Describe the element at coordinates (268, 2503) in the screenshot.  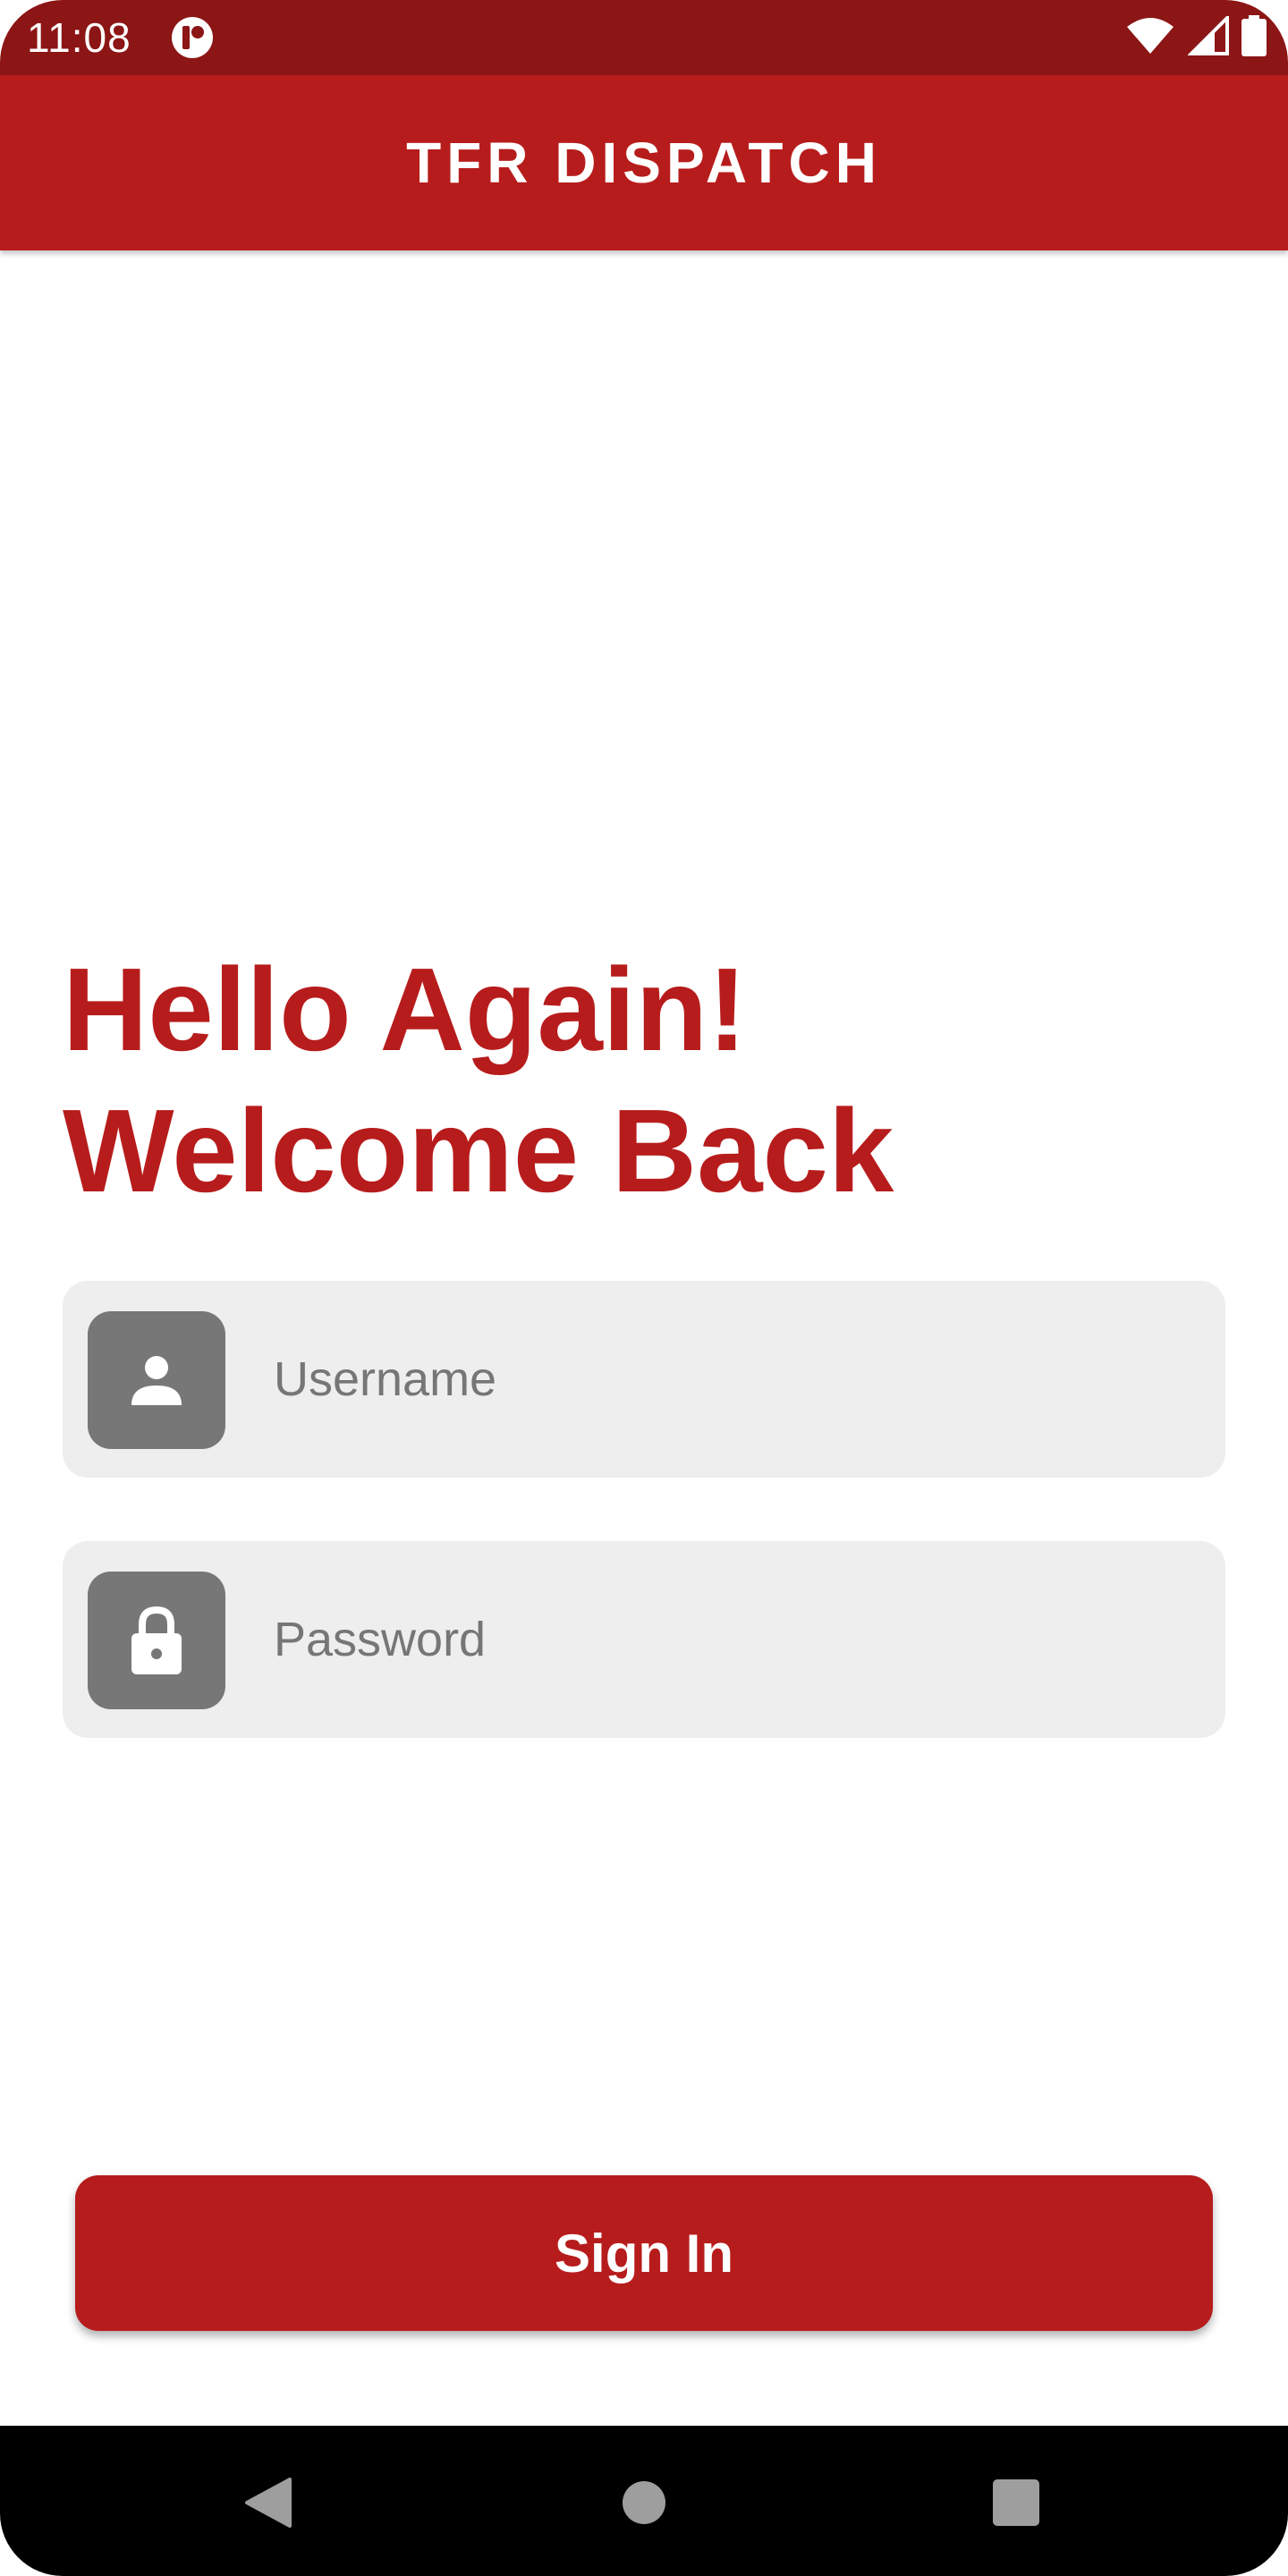
I see `back-icon` at that location.